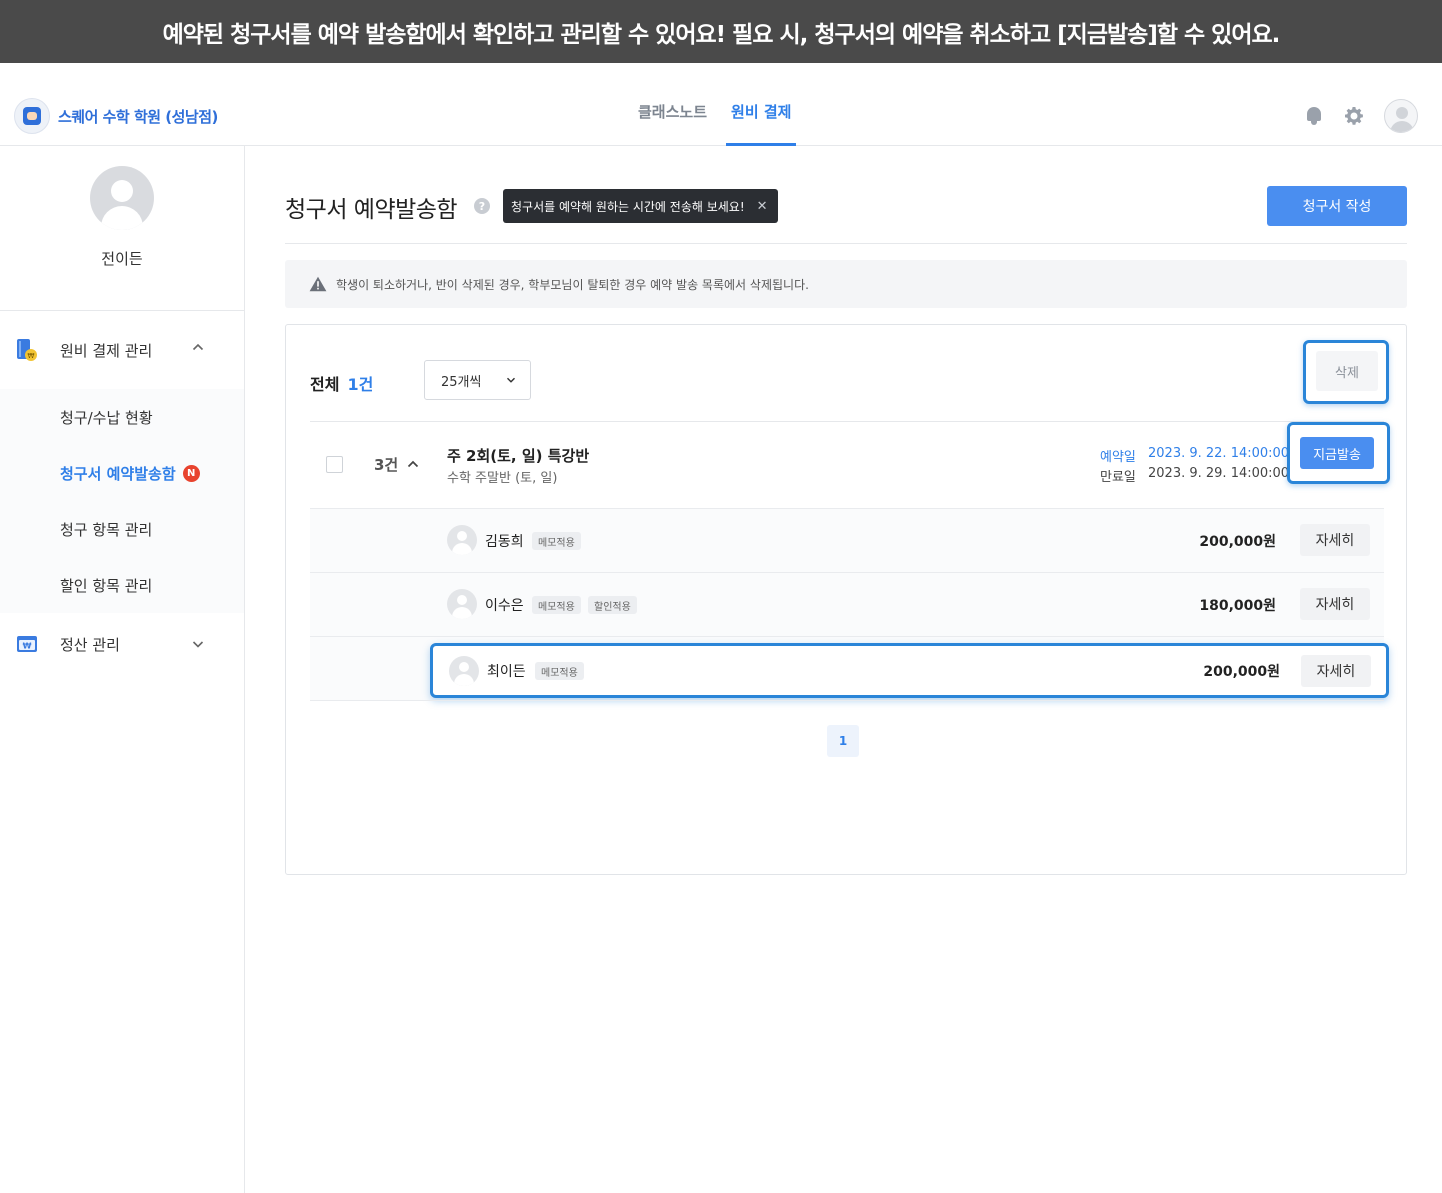 The width and height of the screenshot is (1442, 1193). I want to click on per-page-select: 25개씩, so click(477, 380).